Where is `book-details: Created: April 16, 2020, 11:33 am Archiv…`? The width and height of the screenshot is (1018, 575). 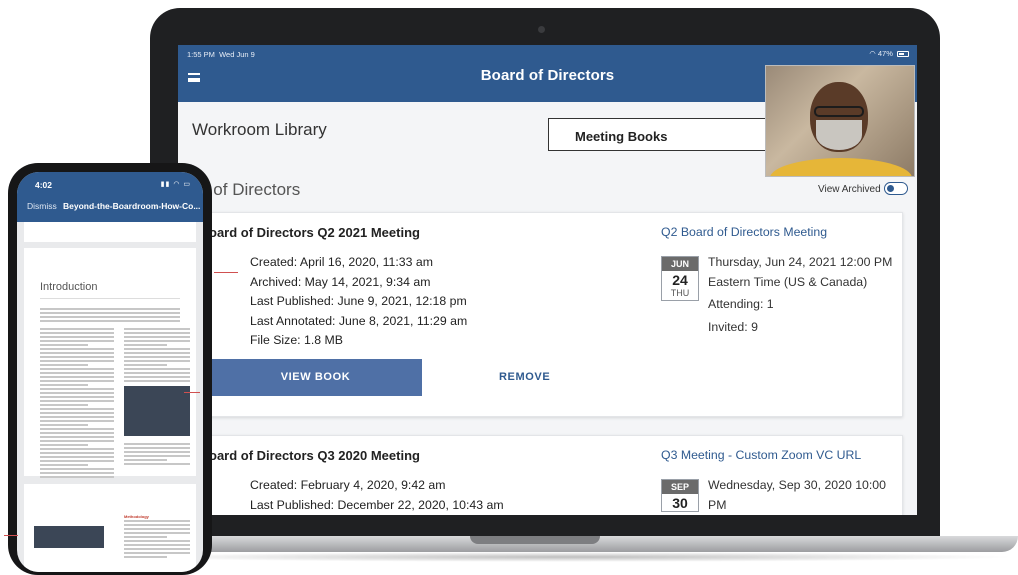
book-details: Created: April 16, 2020, 11:33 am Archiv… is located at coordinates (358, 302).